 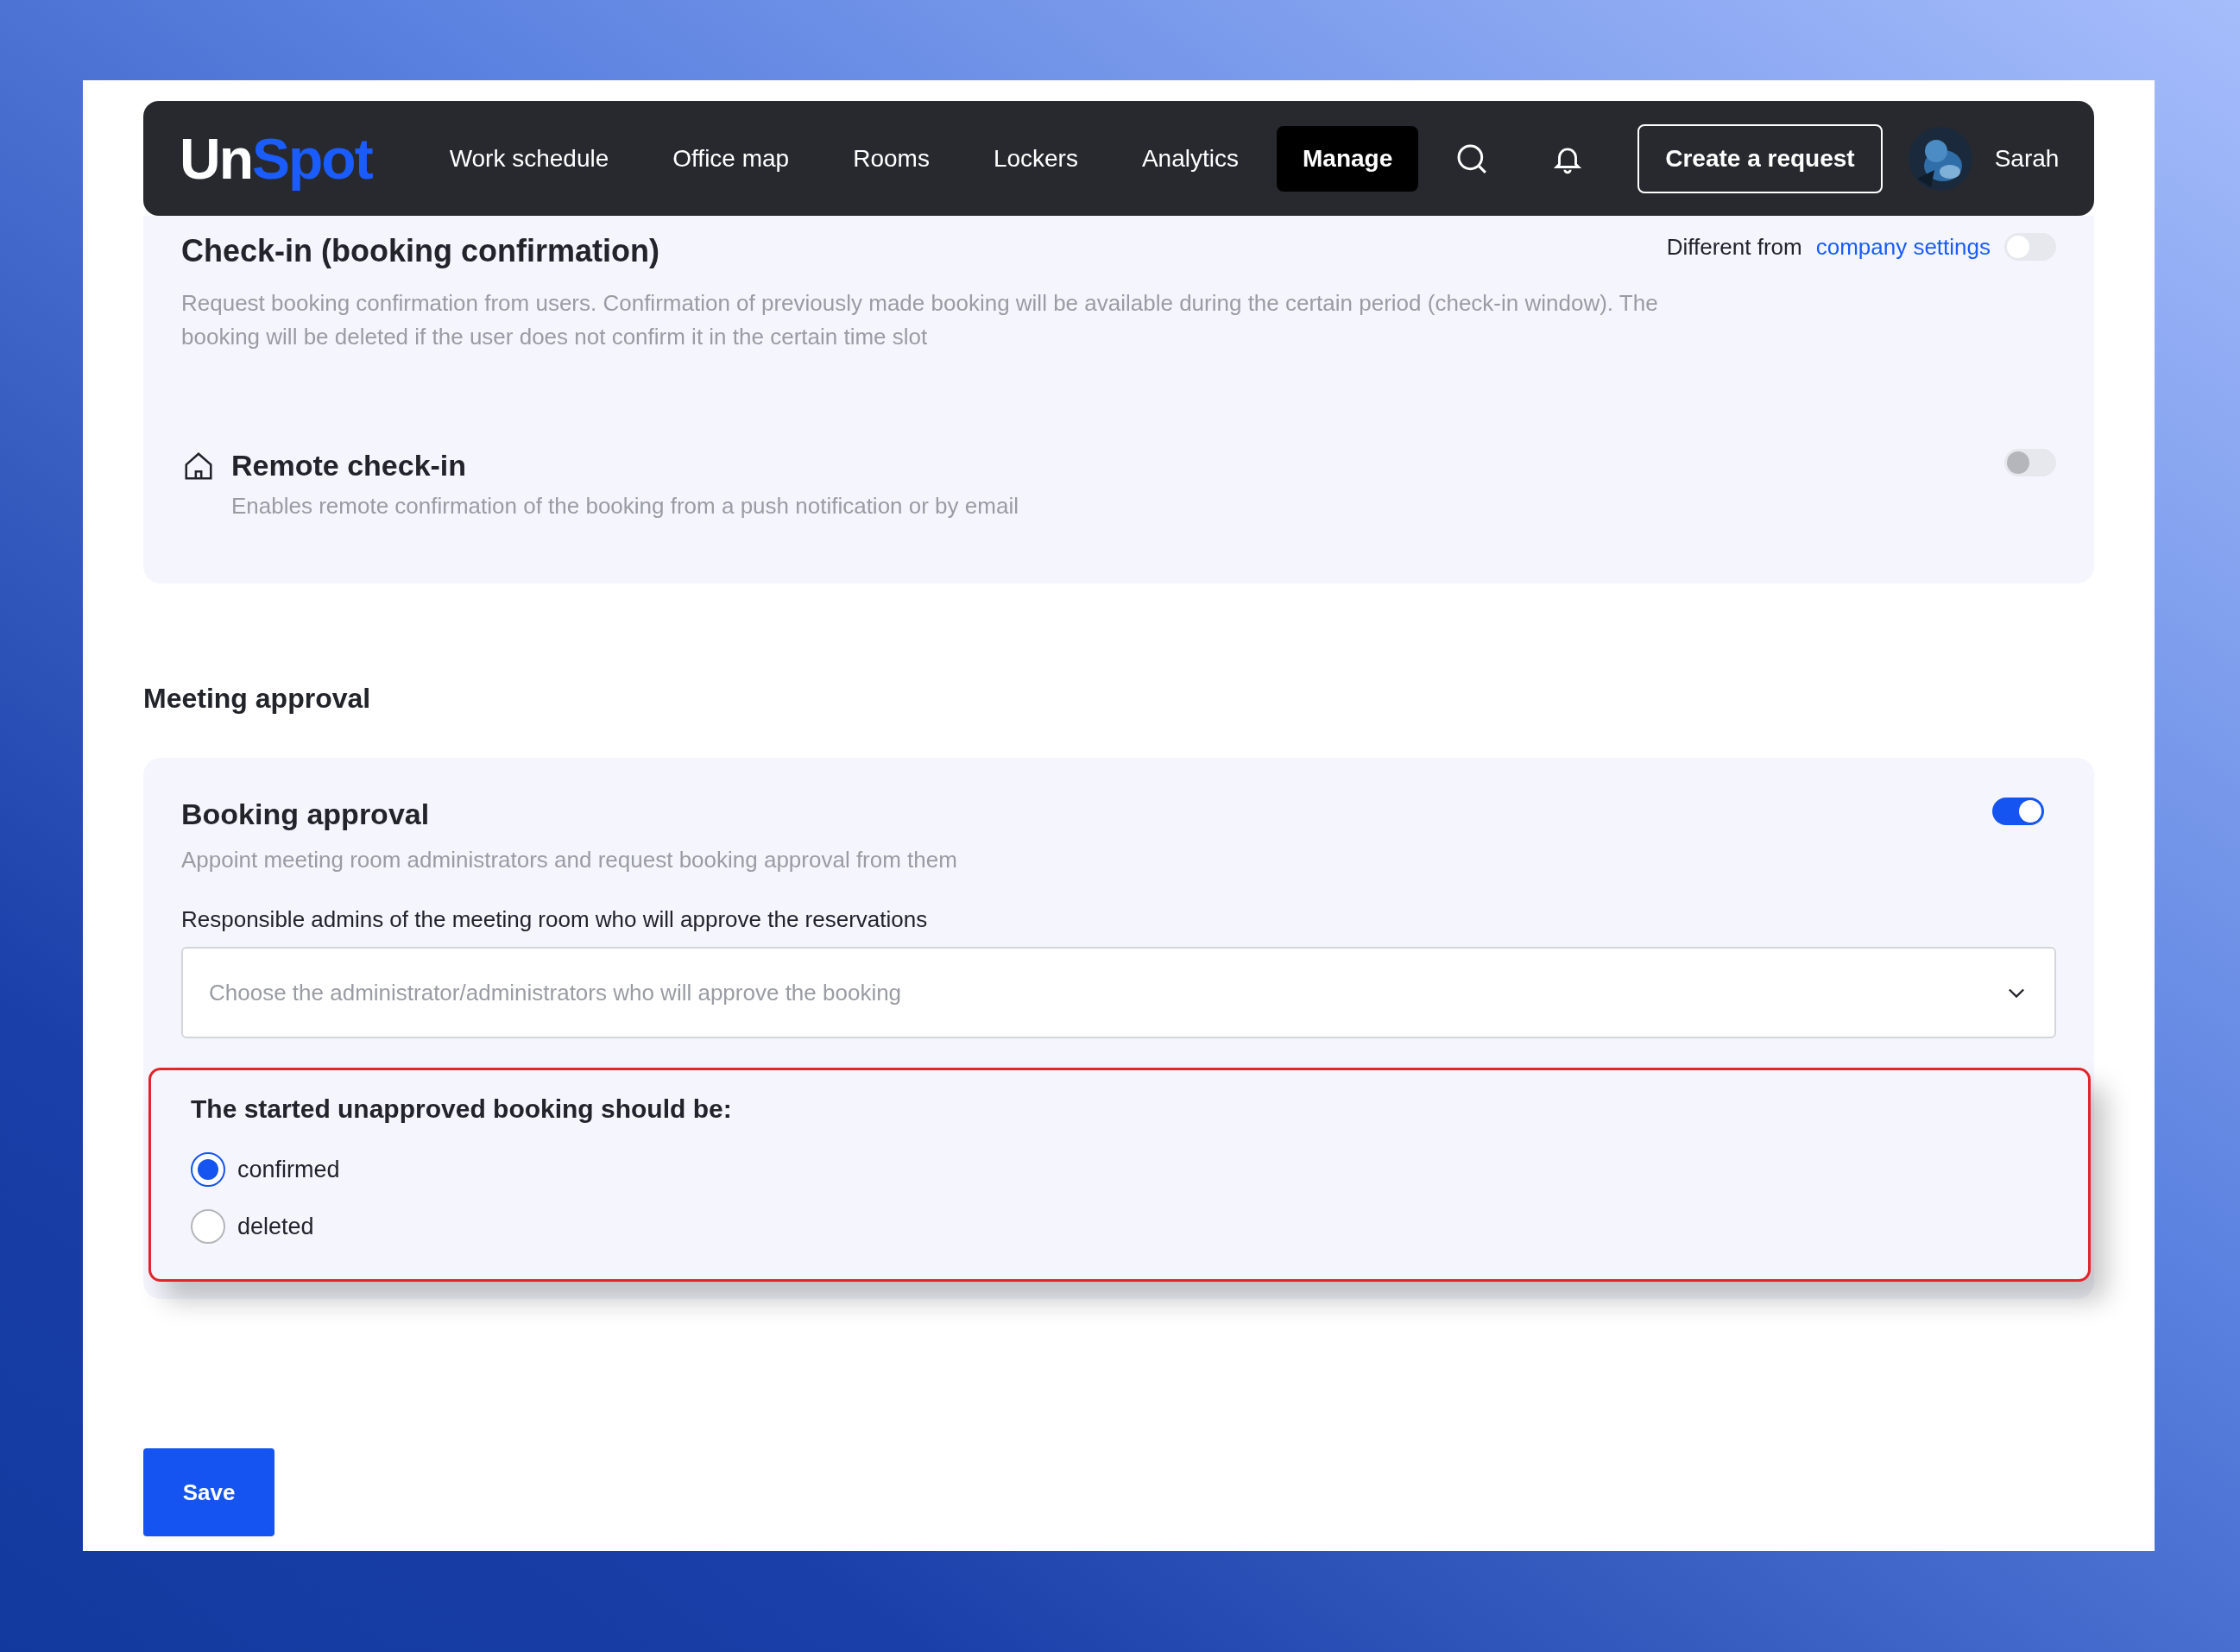 I want to click on radio-option: confirmed, so click(x=1119, y=1169).